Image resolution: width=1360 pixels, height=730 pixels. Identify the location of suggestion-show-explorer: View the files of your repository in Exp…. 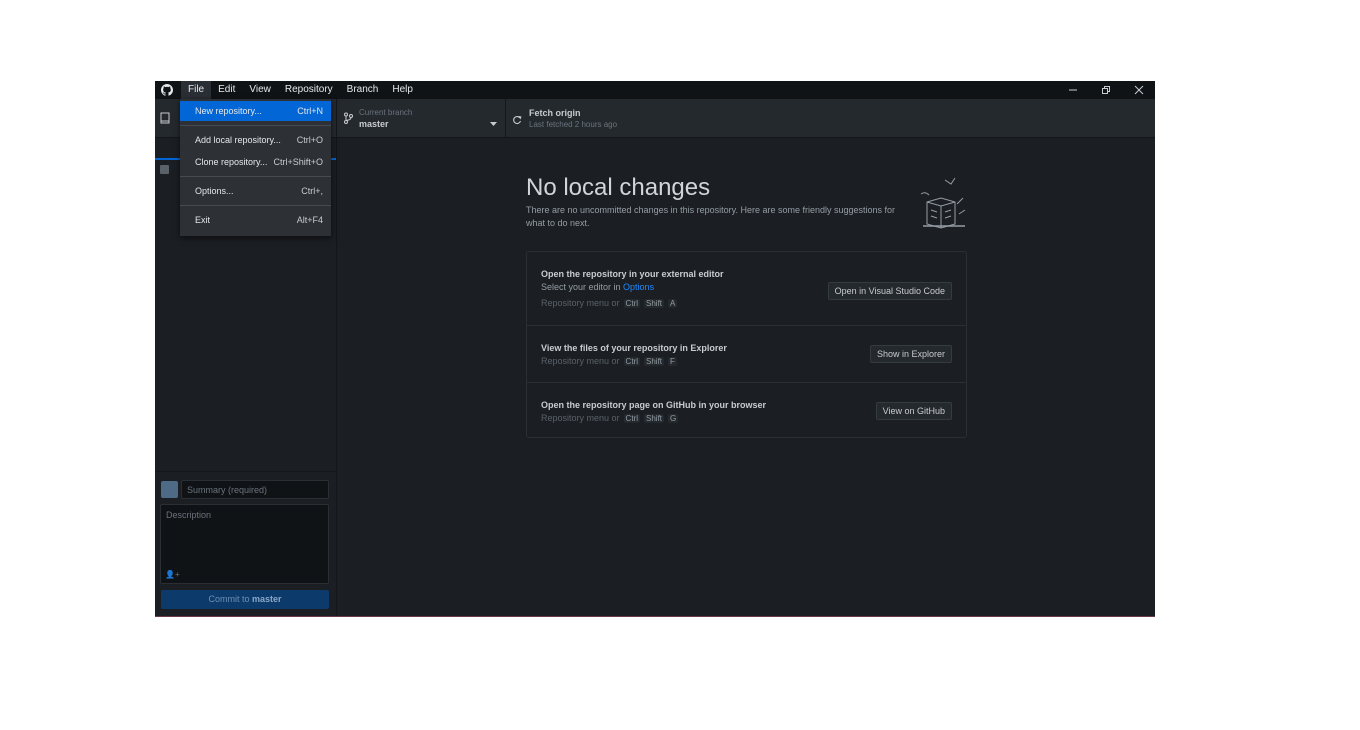
(746, 354).